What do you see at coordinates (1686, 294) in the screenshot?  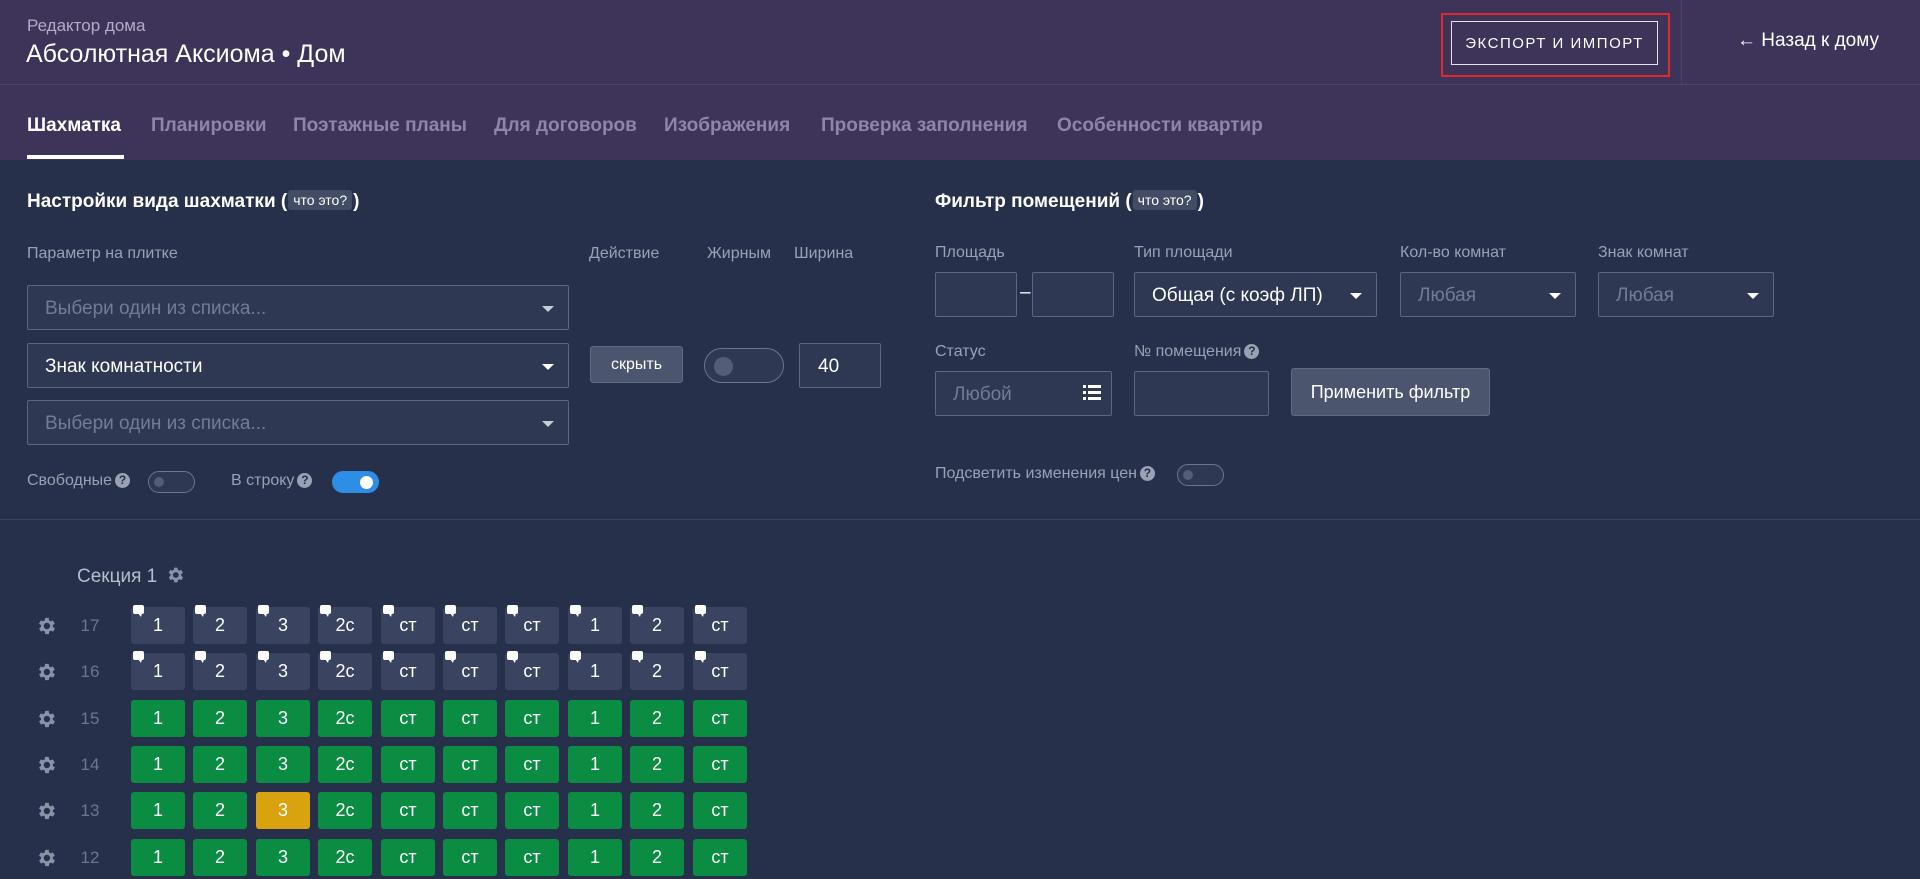 I see `rooms-sign-select: Любая` at bounding box center [1686, 294].